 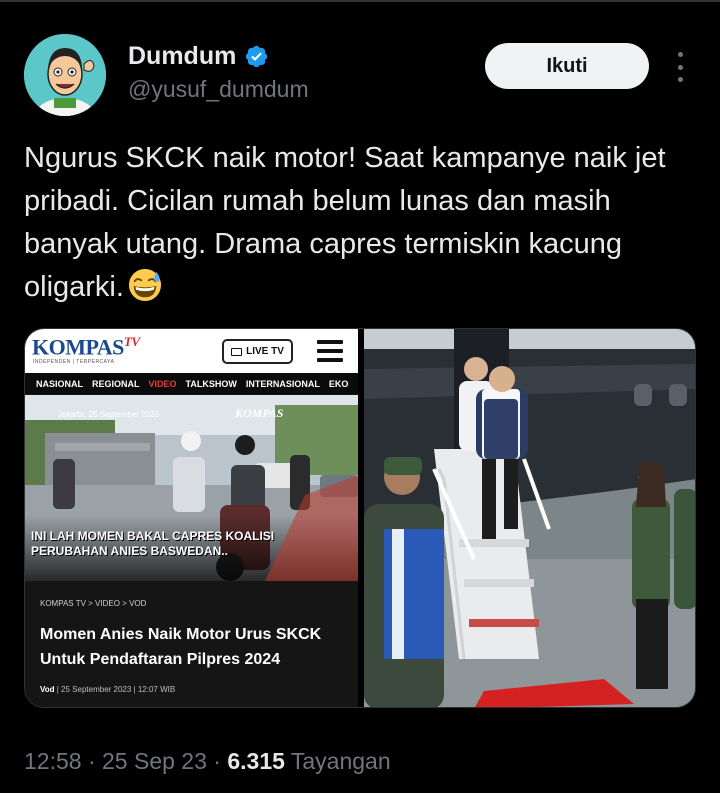 What do you see at coordinates (154, 761) in the screenshot?
I see `tweet-date: 25 Sep 23` at bounding box center [154, 761].